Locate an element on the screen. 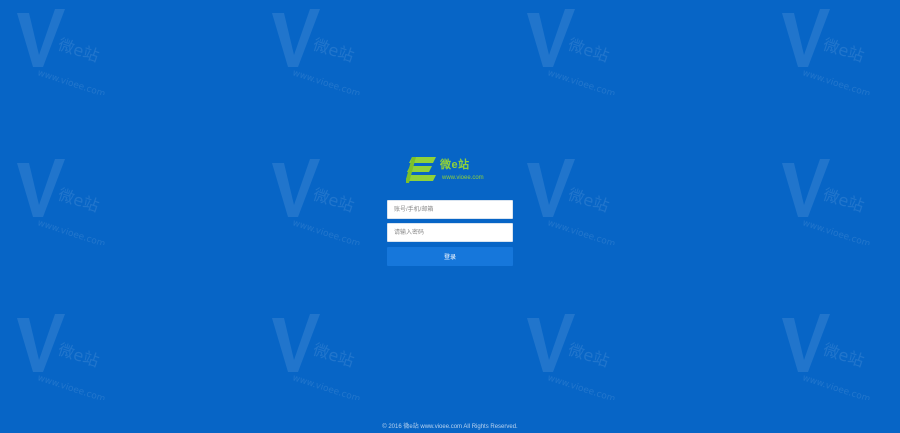 The width and height of the screenshot is (900, 433). brand-url: www.vioee.com is located at coordinates (463, 177).